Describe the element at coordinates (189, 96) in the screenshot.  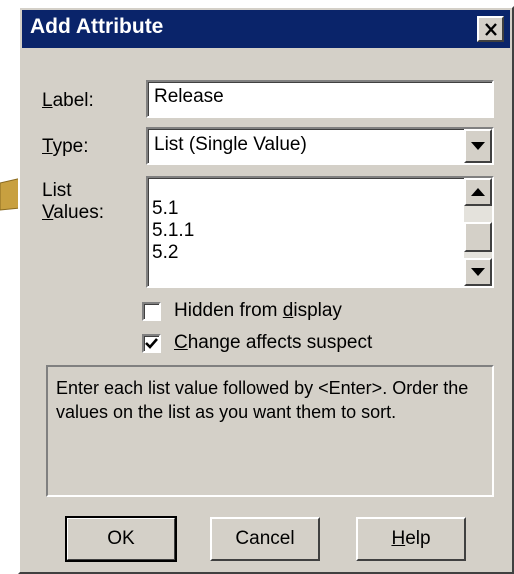
I see `label-input-value: Release` at that location.